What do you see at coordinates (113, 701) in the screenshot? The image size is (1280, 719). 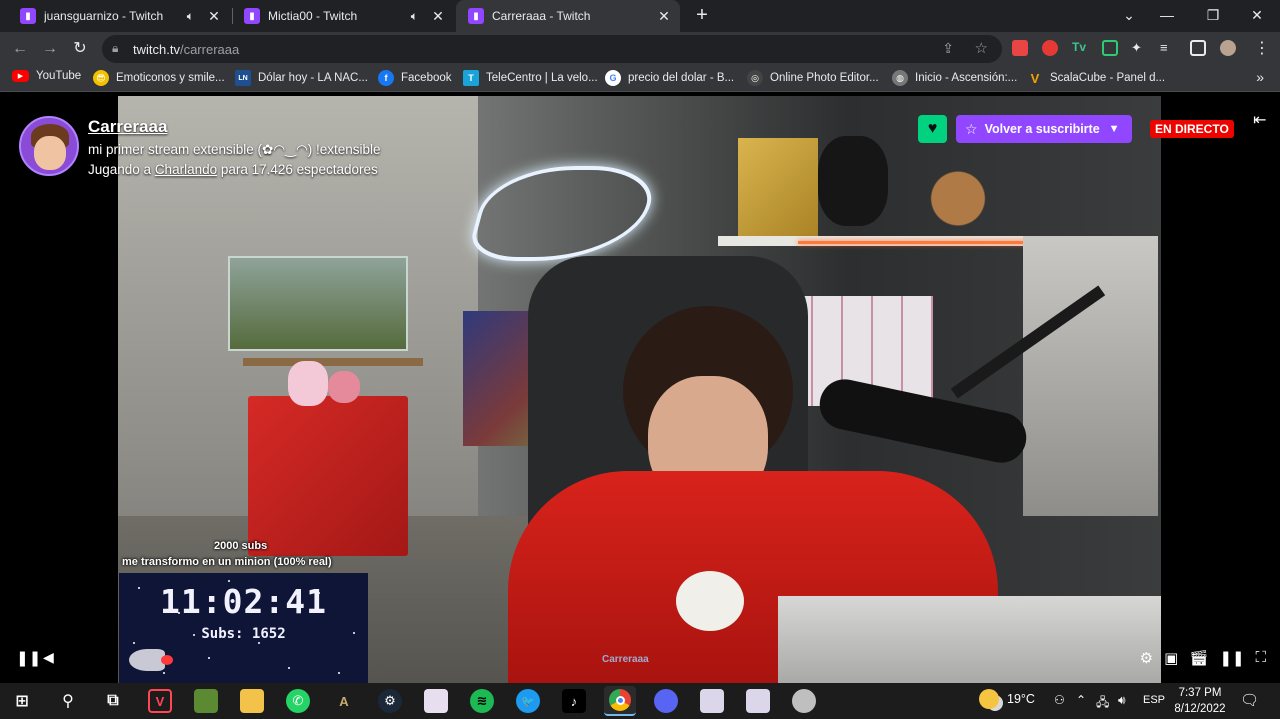 I see `task-view-icon: ⧉` at bounding box center [113, 701].